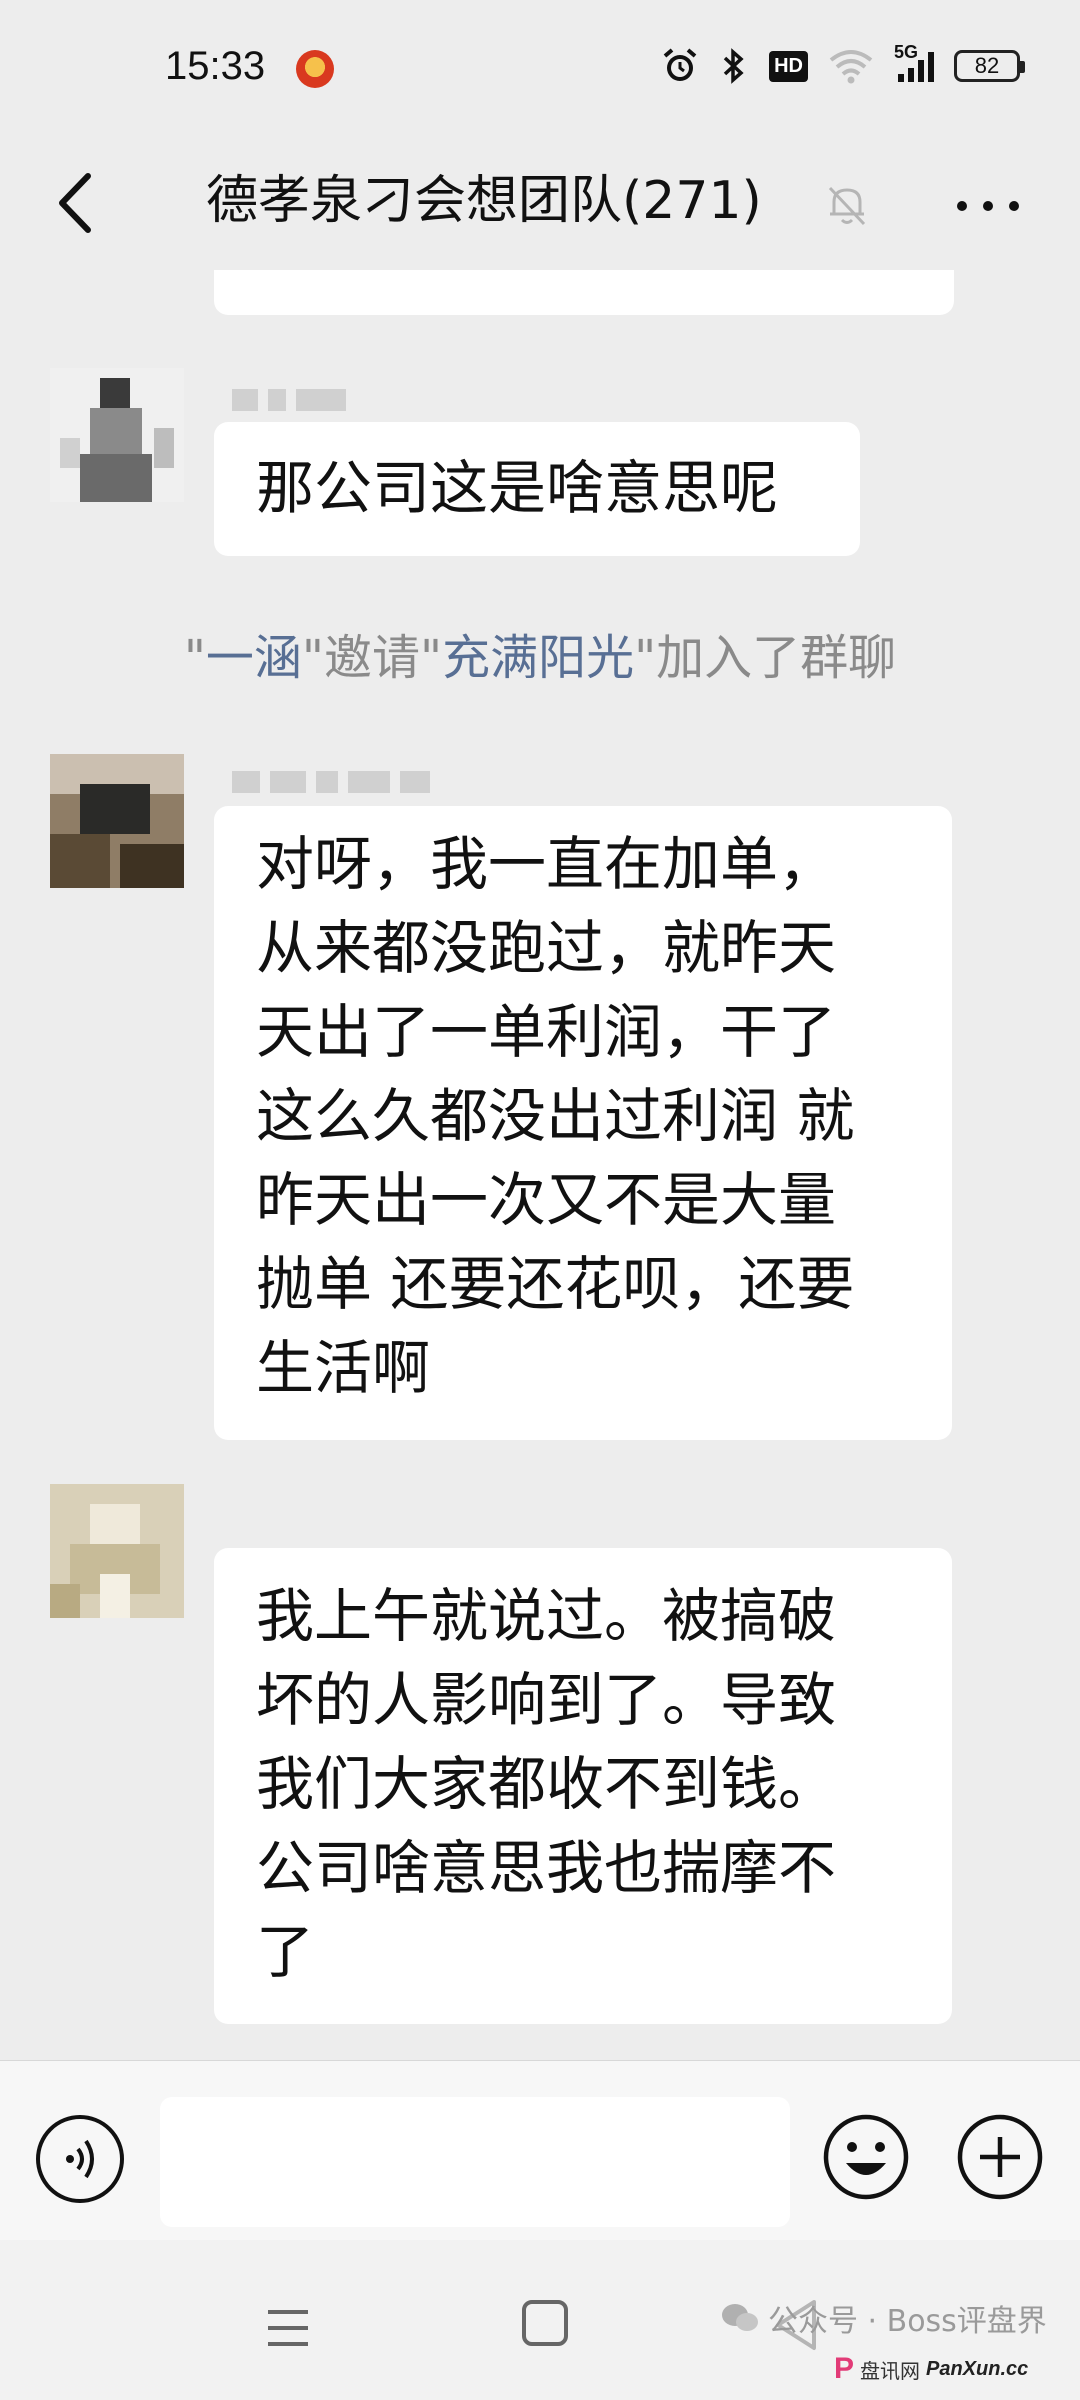 Image resolution: width=1080 pixels, height=2400 pixels. I want to click on plus-icon, so click(1000, 2157).